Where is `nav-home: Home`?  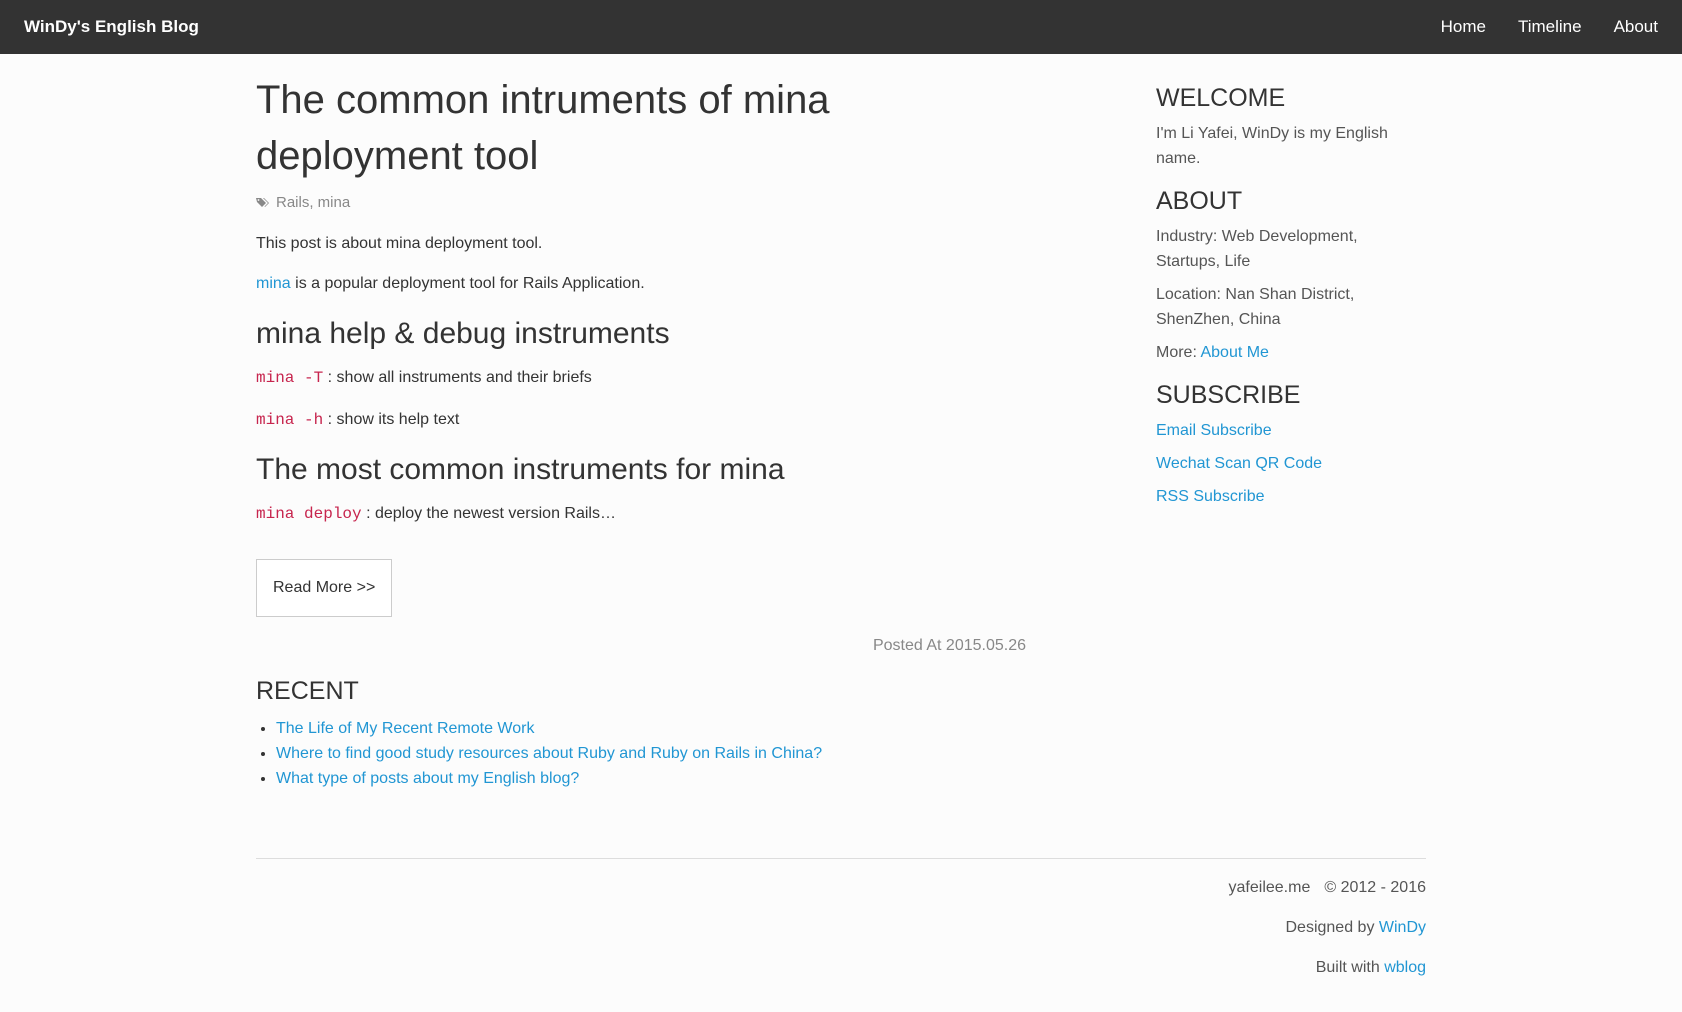 nav-home: Home is located at coordinates (1463, 27).